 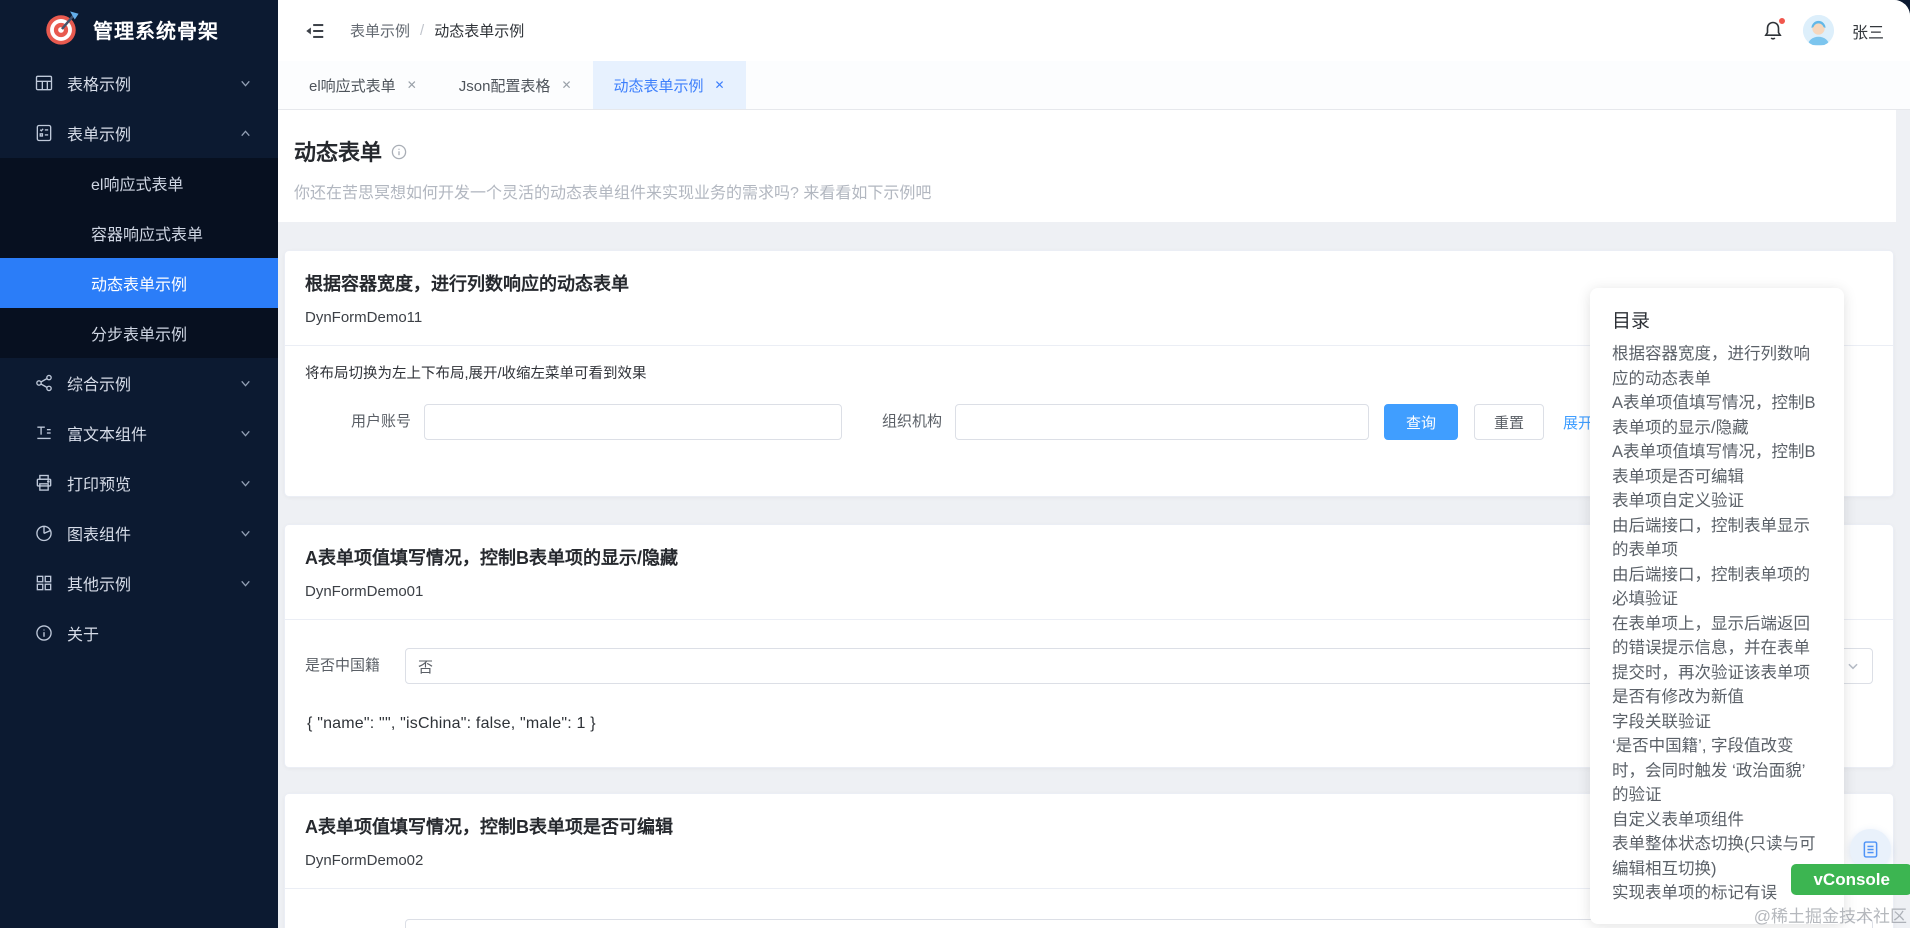 What do you see at coordinates (1781, 20) in the screenshot?
I see `notification-badge` at bounding box center [1781, 20].